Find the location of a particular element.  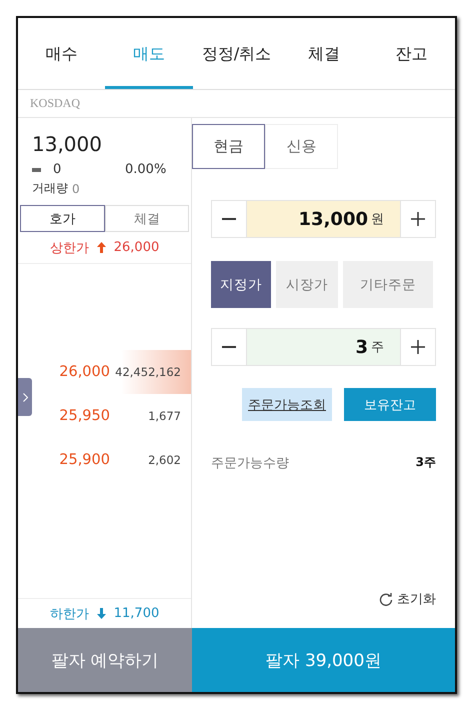

chevron-right-icon is located at coordinates (25, 397).